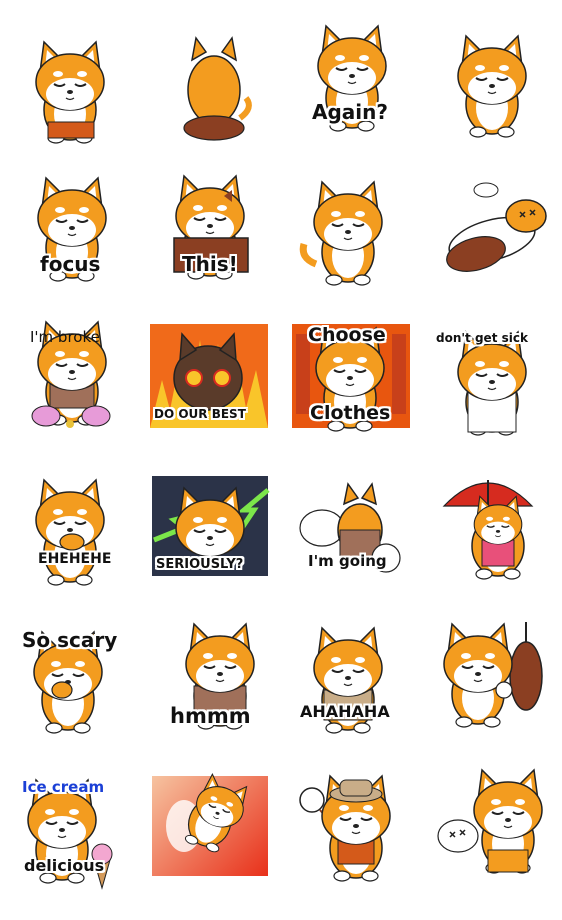 This screenshot has height=920, width=562. What do you see at coordinates (72, 229) in the screenshot?
I see `shiba-dog-meditating-illustration` at bounding box center [72, 229].